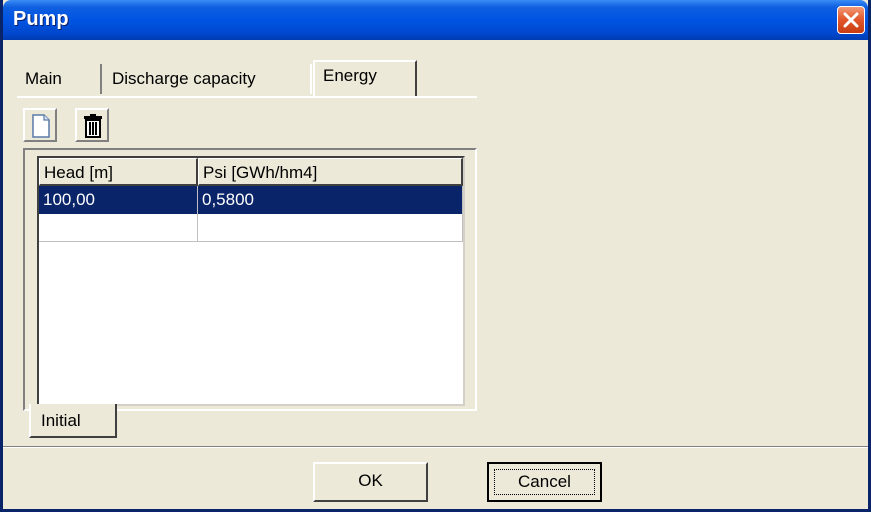  What do you see at coordinates (435, 447) in the screenshot?
I see `separator` at bounding box center [435, 447].